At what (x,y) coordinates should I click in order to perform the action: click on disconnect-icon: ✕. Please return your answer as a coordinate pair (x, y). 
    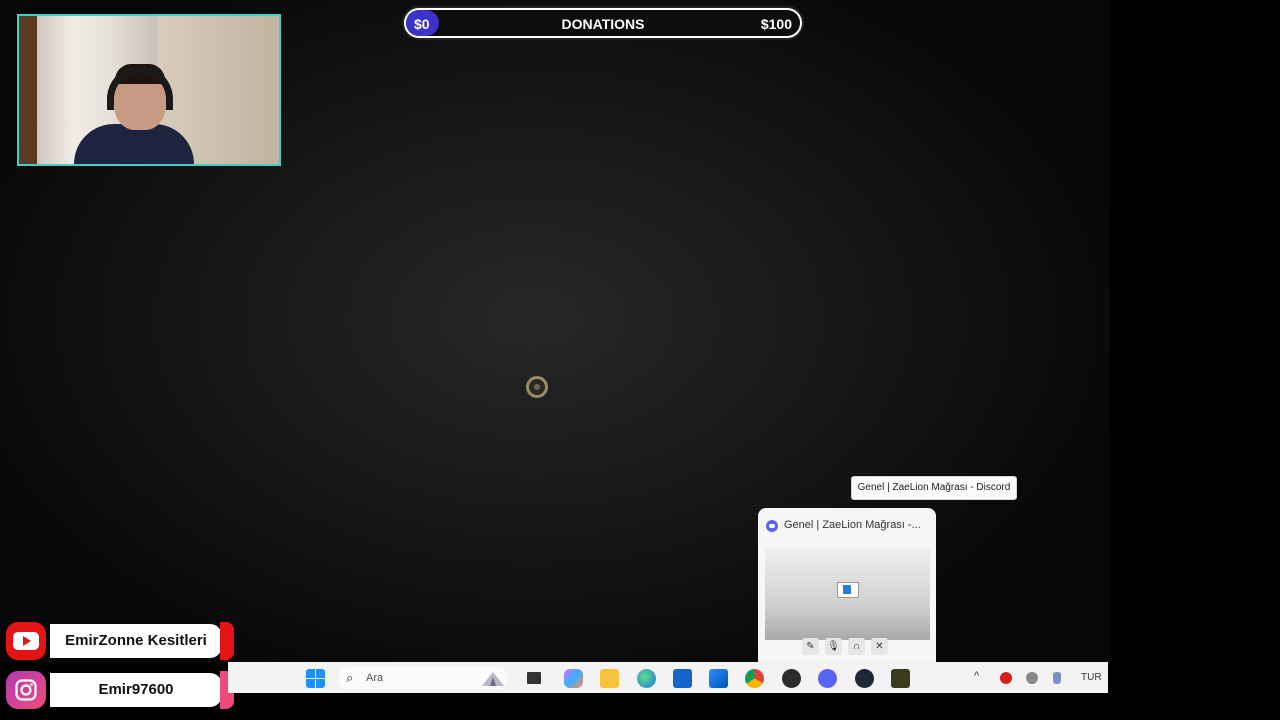
    Looking at the image, I should click on (879, 646).